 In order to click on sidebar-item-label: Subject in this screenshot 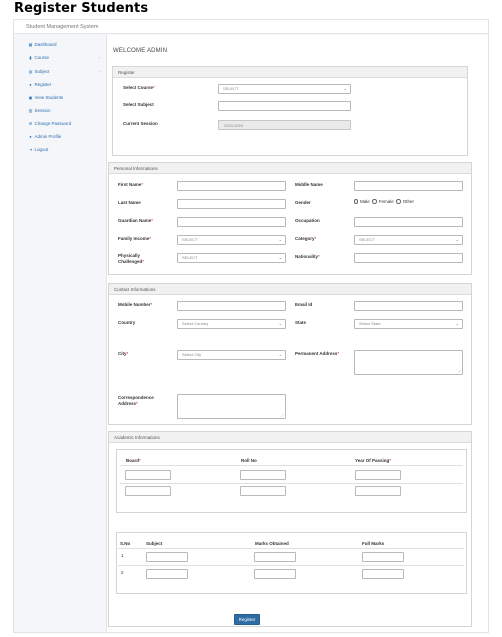, I will do `click(42, 71)`.